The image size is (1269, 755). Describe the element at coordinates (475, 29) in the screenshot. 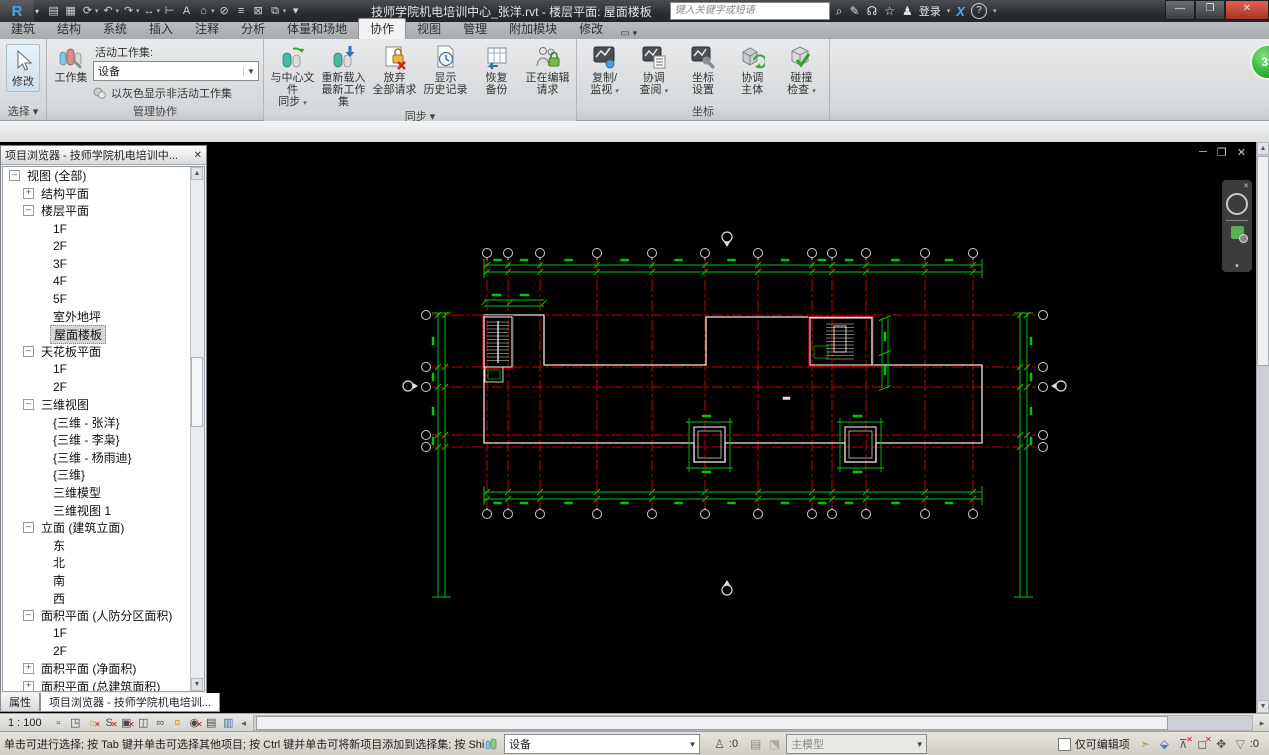

I see `tab-管理: 管理` at that location.